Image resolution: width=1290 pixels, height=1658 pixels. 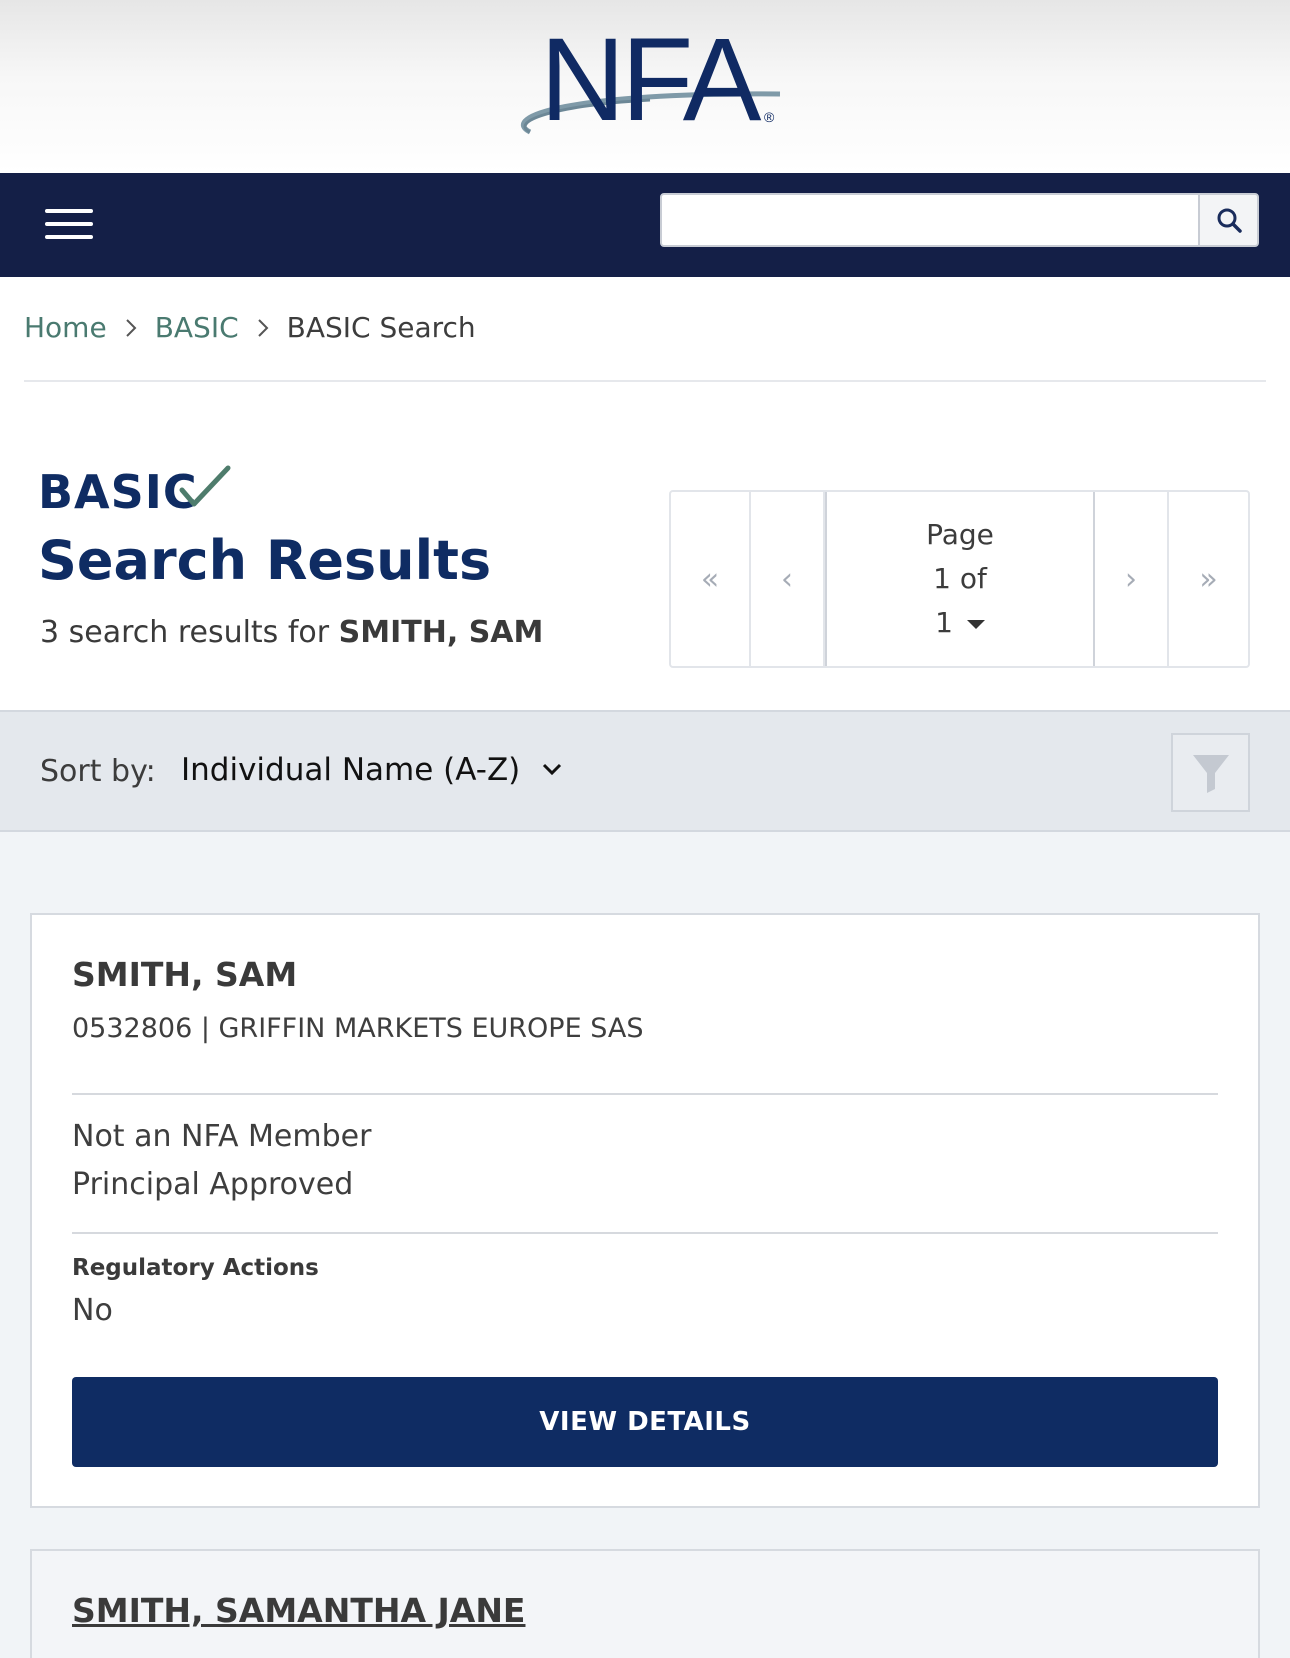 What do you see at coordinates (960, 534) in the screenshot?
I see `page-label: Page` at bounding box center [960, 534].